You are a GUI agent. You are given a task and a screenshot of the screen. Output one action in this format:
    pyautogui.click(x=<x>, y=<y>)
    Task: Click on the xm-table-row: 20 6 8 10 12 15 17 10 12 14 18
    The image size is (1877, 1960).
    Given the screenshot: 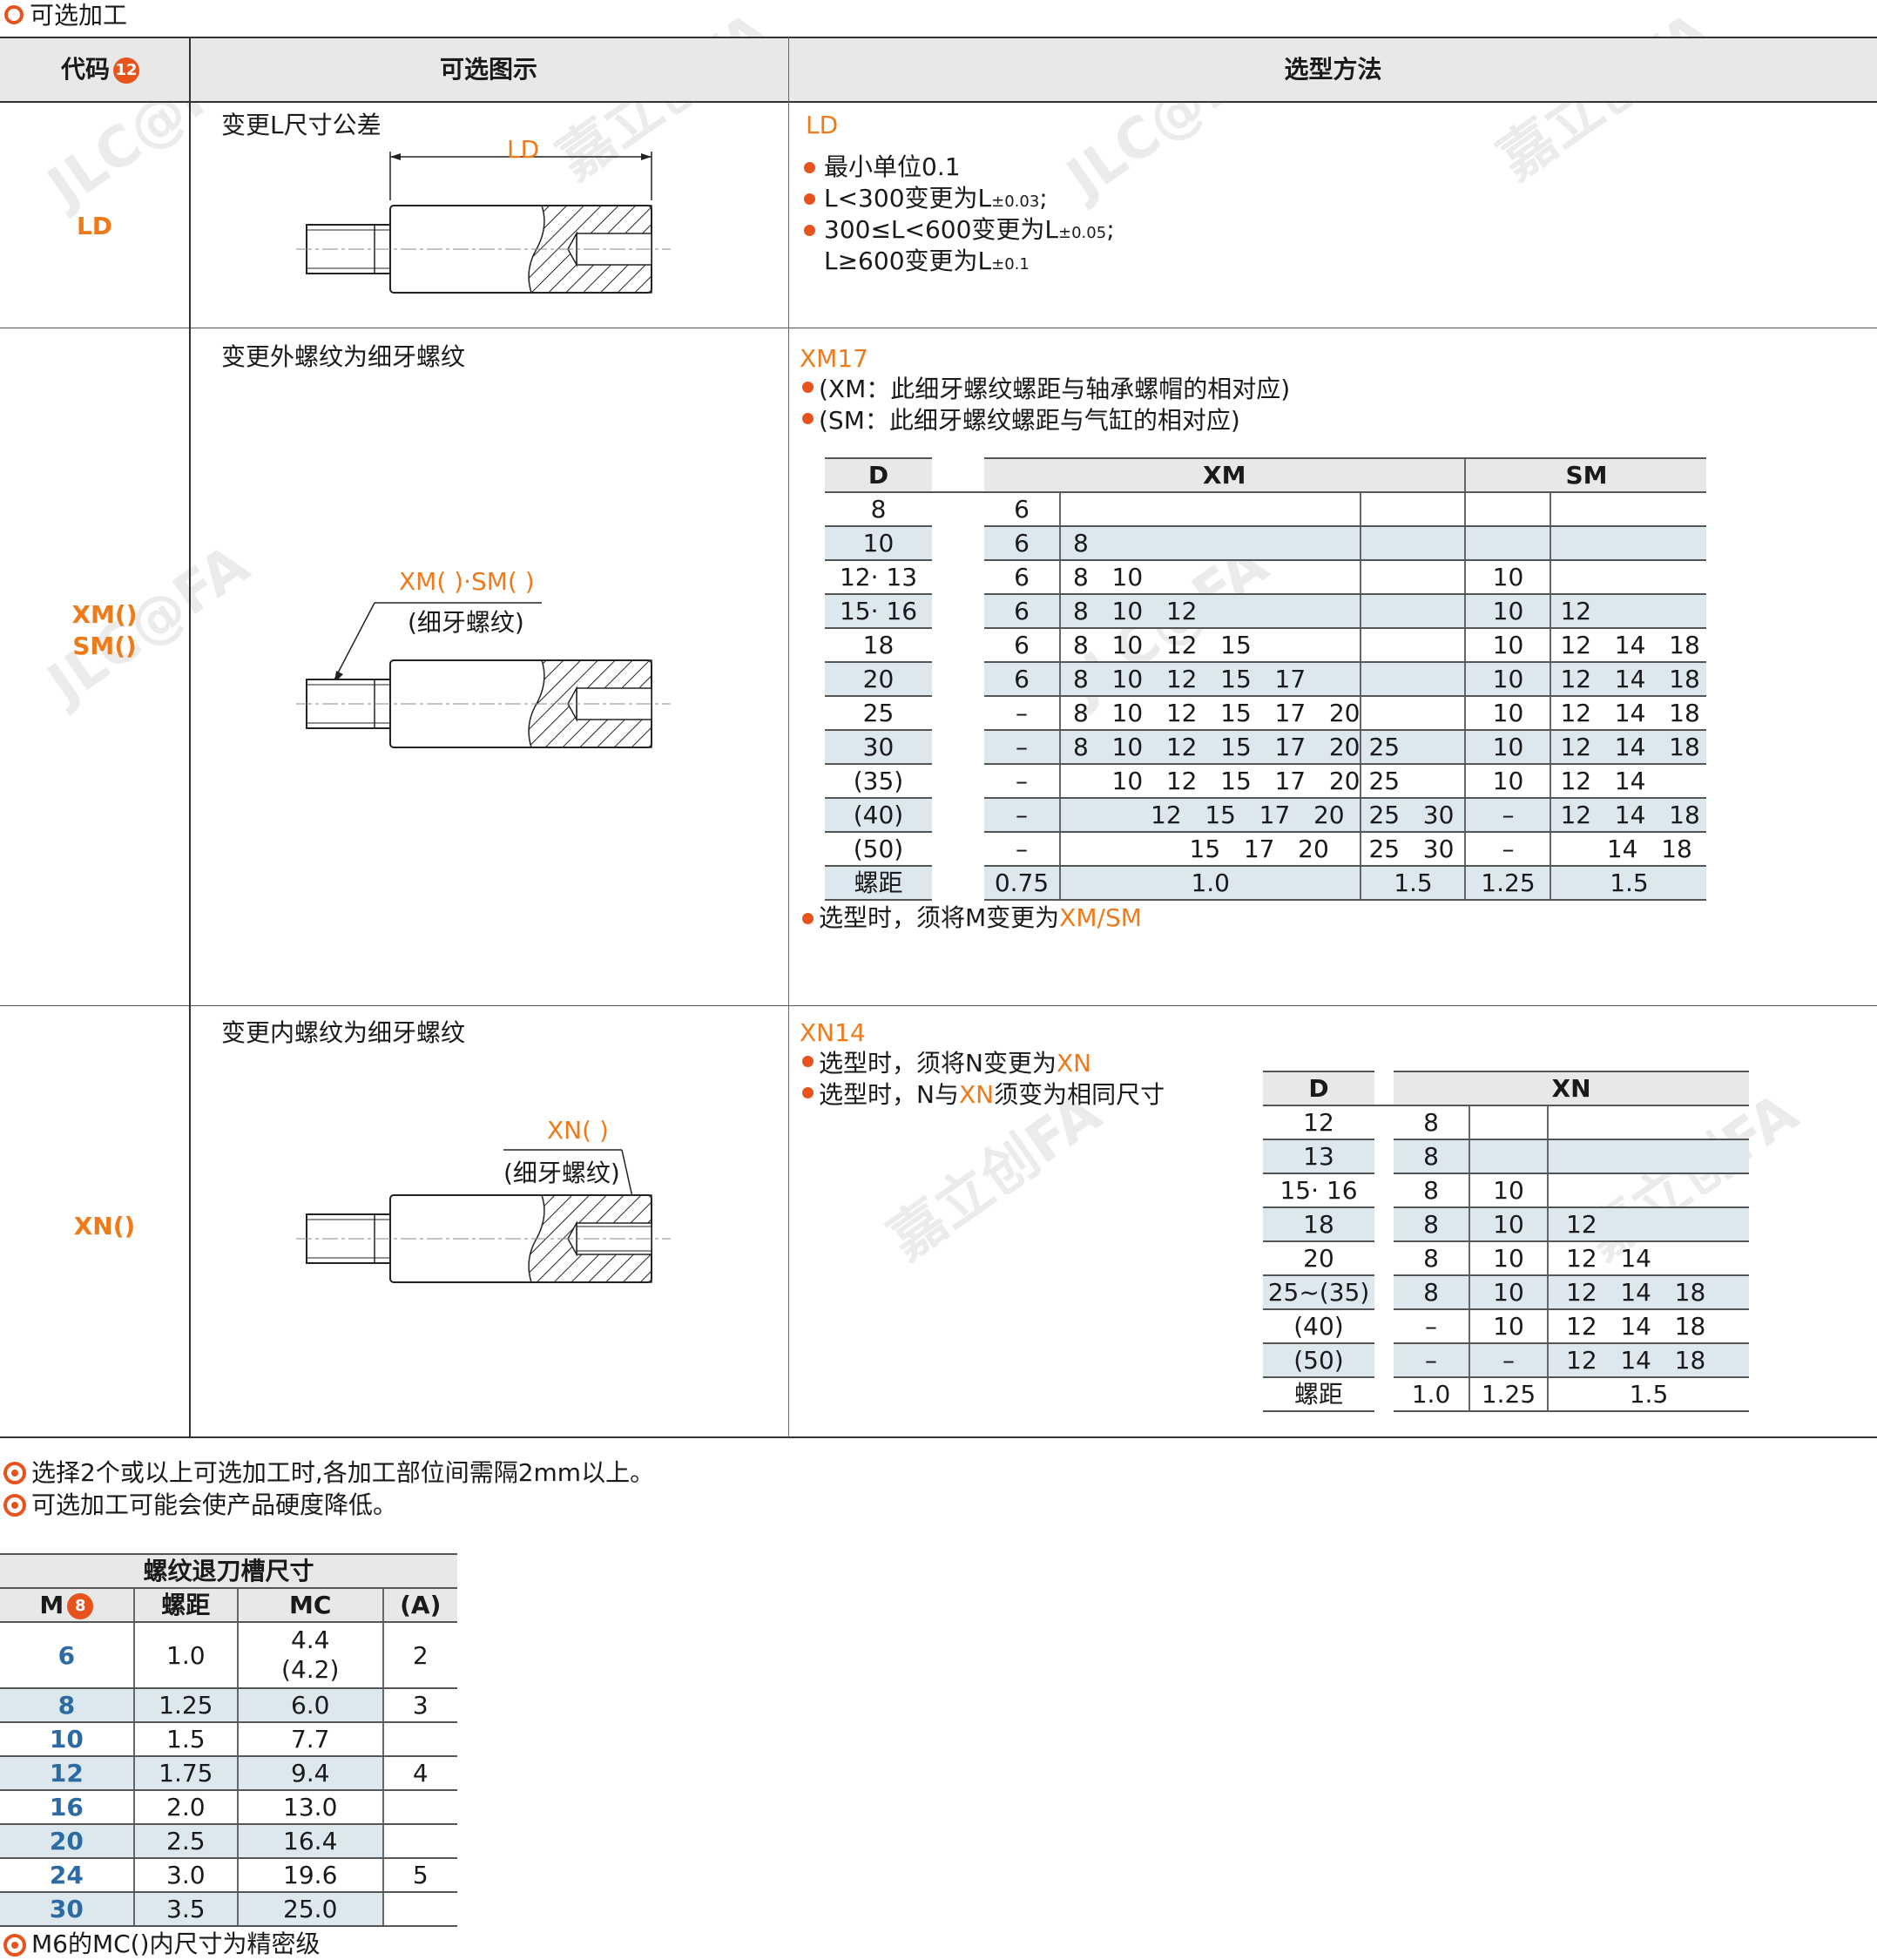 What is the action you would take?
    pyautogui.click(x=1266, y=679)
    